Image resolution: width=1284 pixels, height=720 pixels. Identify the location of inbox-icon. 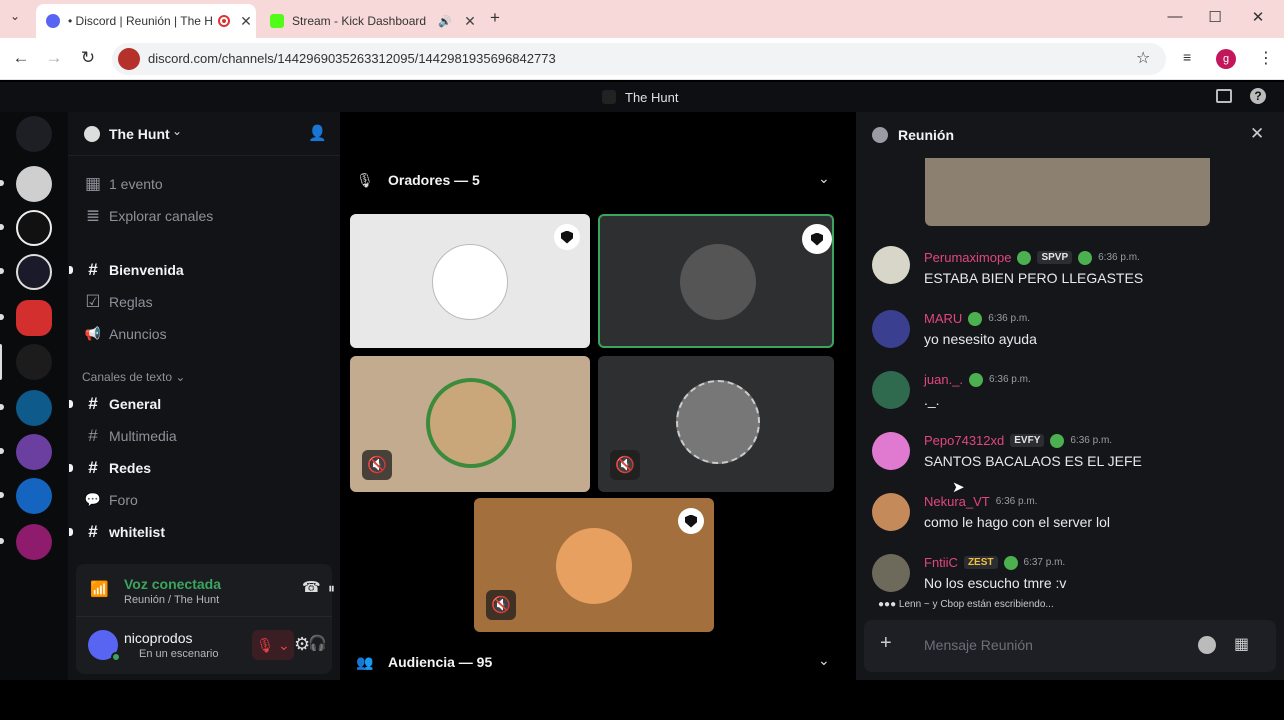
(1224, 96).